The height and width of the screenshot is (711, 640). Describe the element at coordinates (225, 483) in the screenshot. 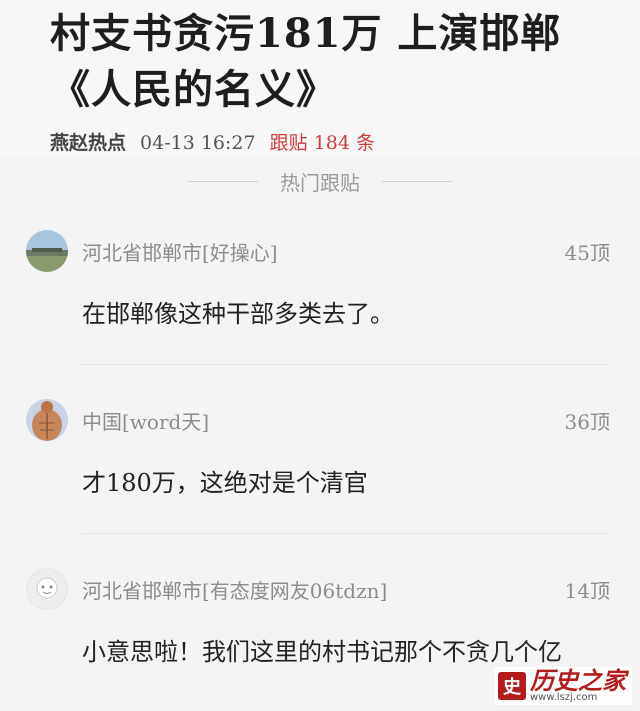

I see `comment-text: 才180万，这绝对是个清官` at that location.